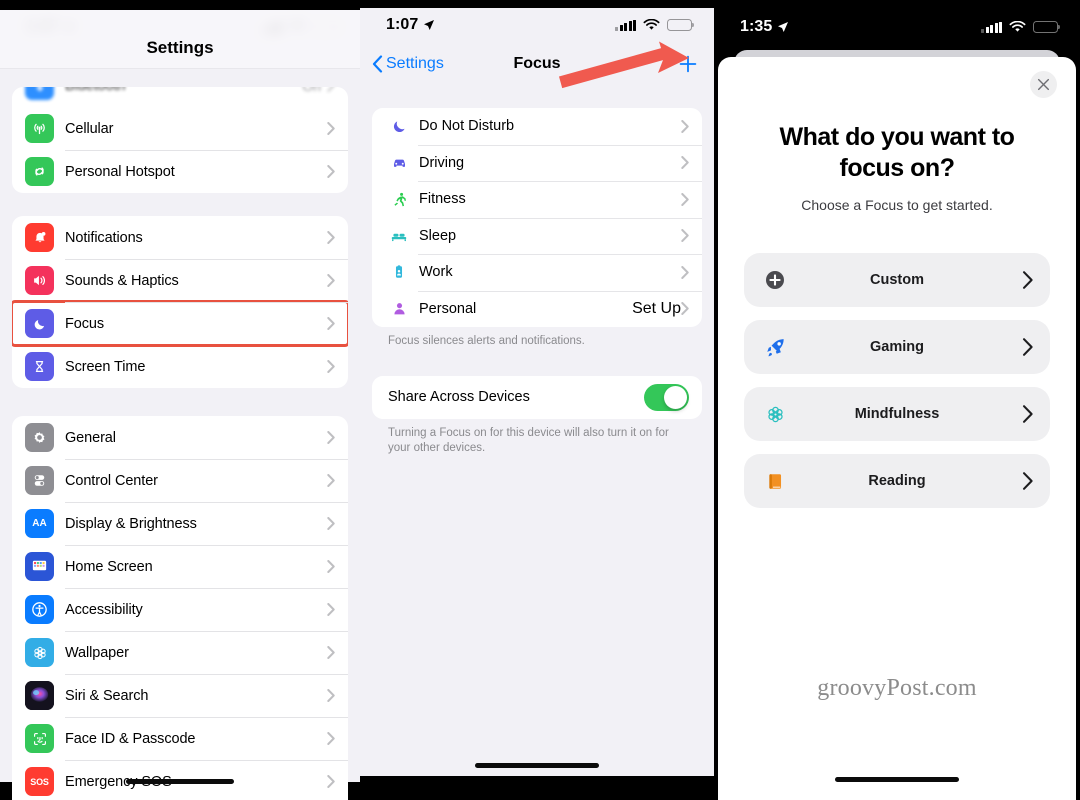 The image size is (1080, 800). Describe the element at coordinates (775, 481) in the screenshot. I see `book-icon` at that location.